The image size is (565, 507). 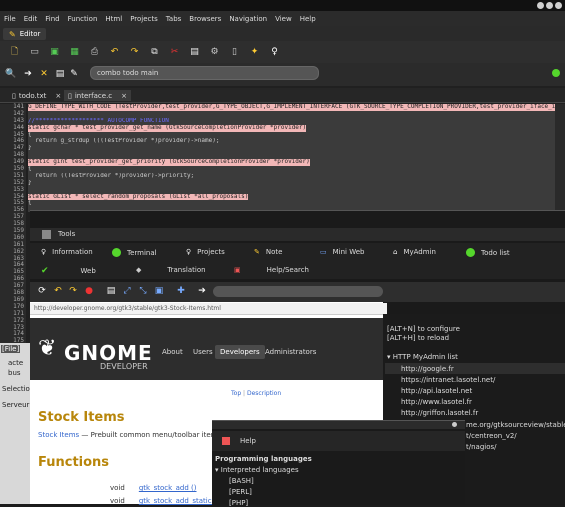 What do you see at coordinates (143, 291) in the screenshot?
I see `zoom-out-icon: ⤡` at bounding box center [143, 291].